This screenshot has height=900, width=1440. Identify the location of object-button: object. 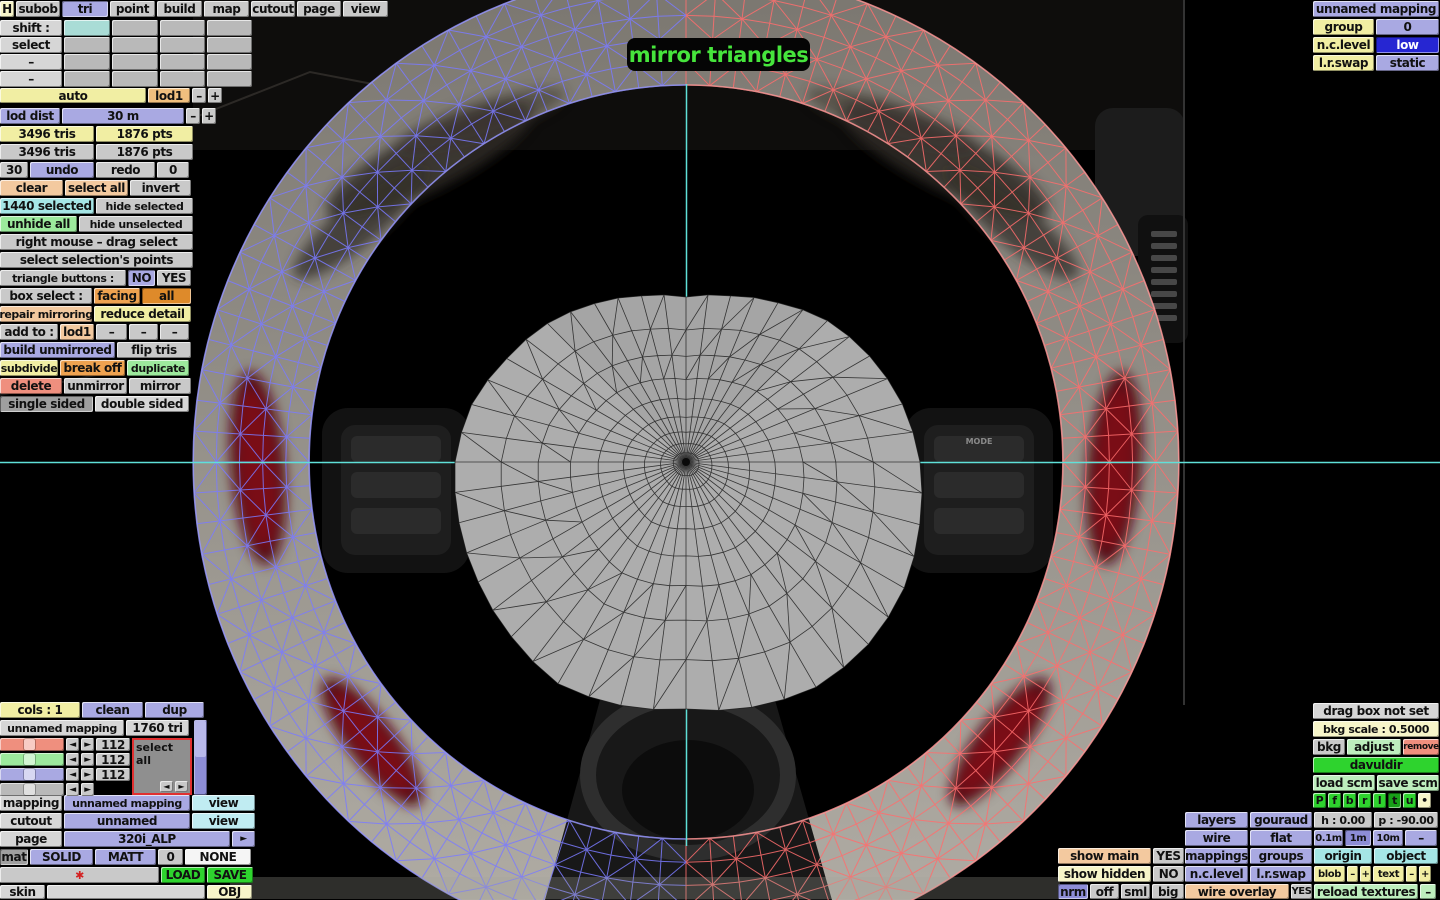
(1406, 856).